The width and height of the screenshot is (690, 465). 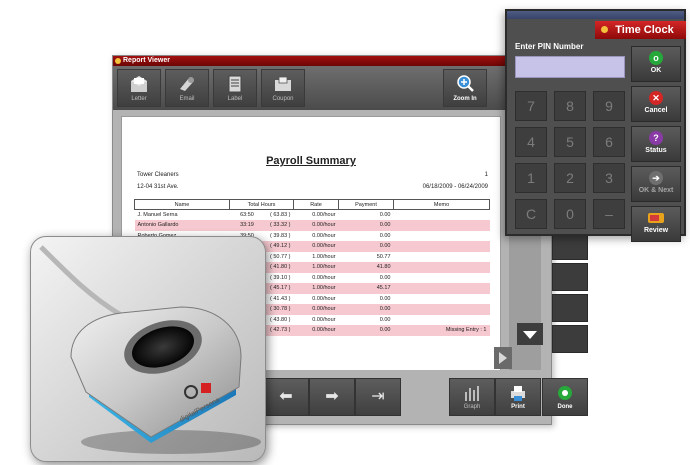 What do you see at coordinates (280, 215) in the screenshot?
I see `row-hours-decimal: ( 63.83 )` at bounding box center [280, 215].